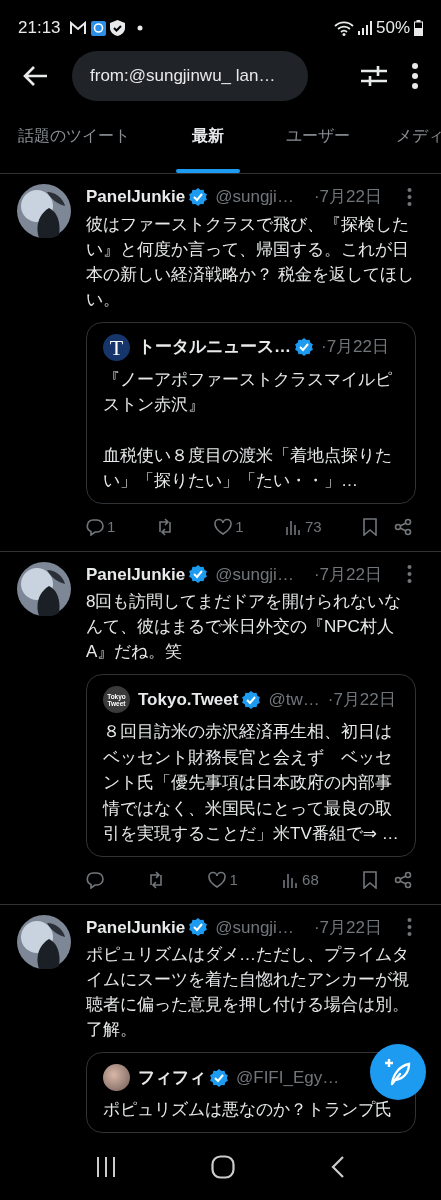  Describe the element at coordinates (248, 992) in the screenshot. I see `tweet-text: ポピュリズムはダメ…ただし、プライムタイムにスーツを着た自惚れたアンカーが視聴者に偏った意見を押し付ける場合は別。了解。` at that location.